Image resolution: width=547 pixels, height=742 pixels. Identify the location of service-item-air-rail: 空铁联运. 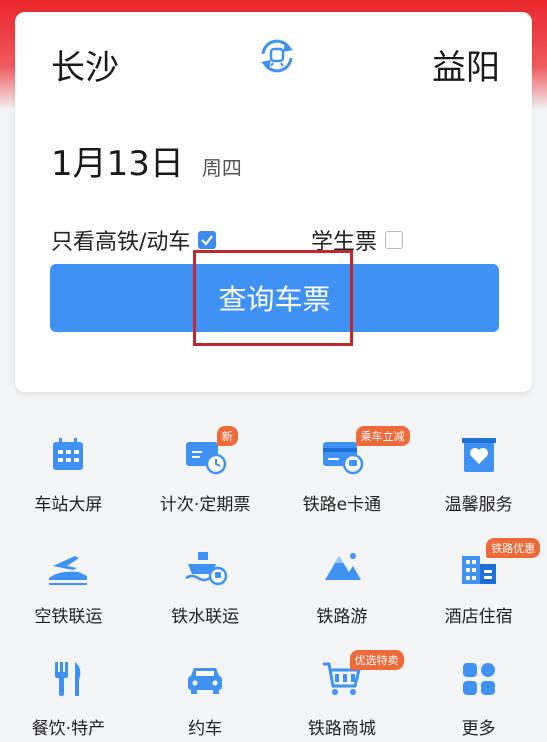
(68, 578).